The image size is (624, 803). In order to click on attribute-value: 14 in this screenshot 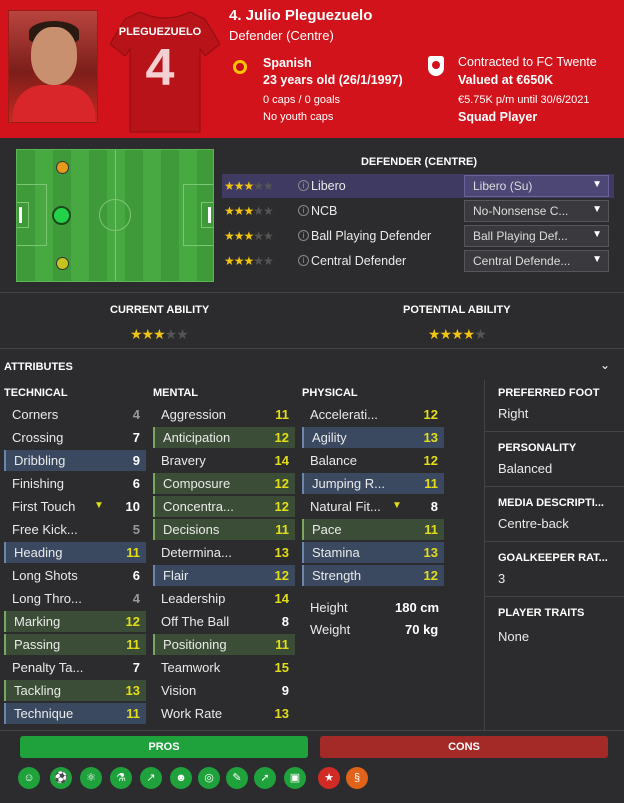, I will do `click(281, 598)`.